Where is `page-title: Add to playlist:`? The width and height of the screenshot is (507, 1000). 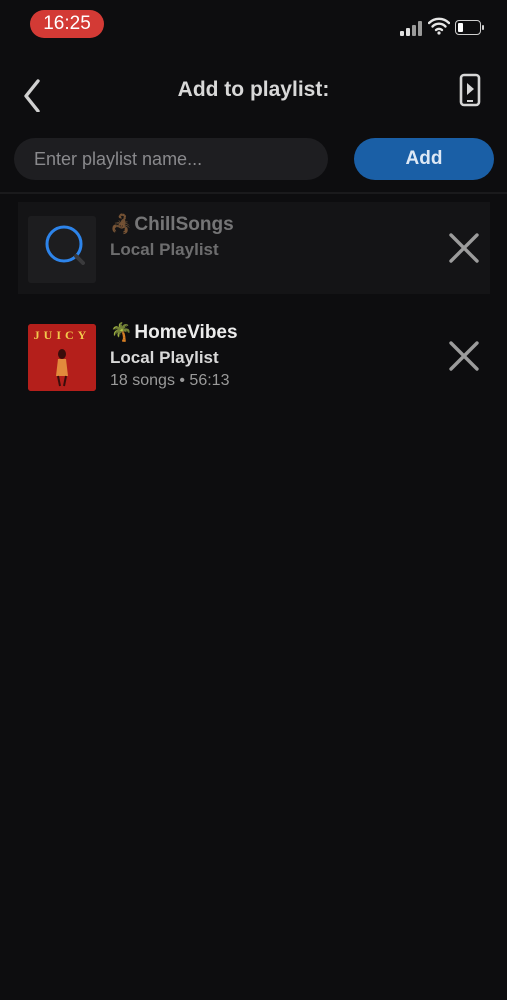 page-title: Add to playlist: is located at coordinates (253, 89).